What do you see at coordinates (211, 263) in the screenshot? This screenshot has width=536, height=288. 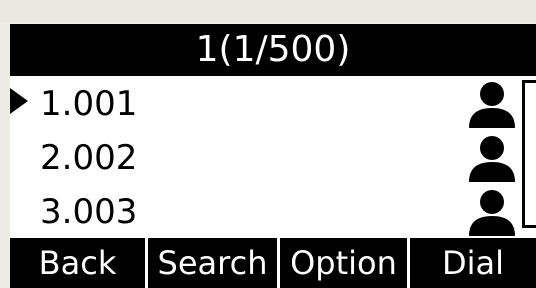 I see `search-button: Search` at bounding box center [211, 263].